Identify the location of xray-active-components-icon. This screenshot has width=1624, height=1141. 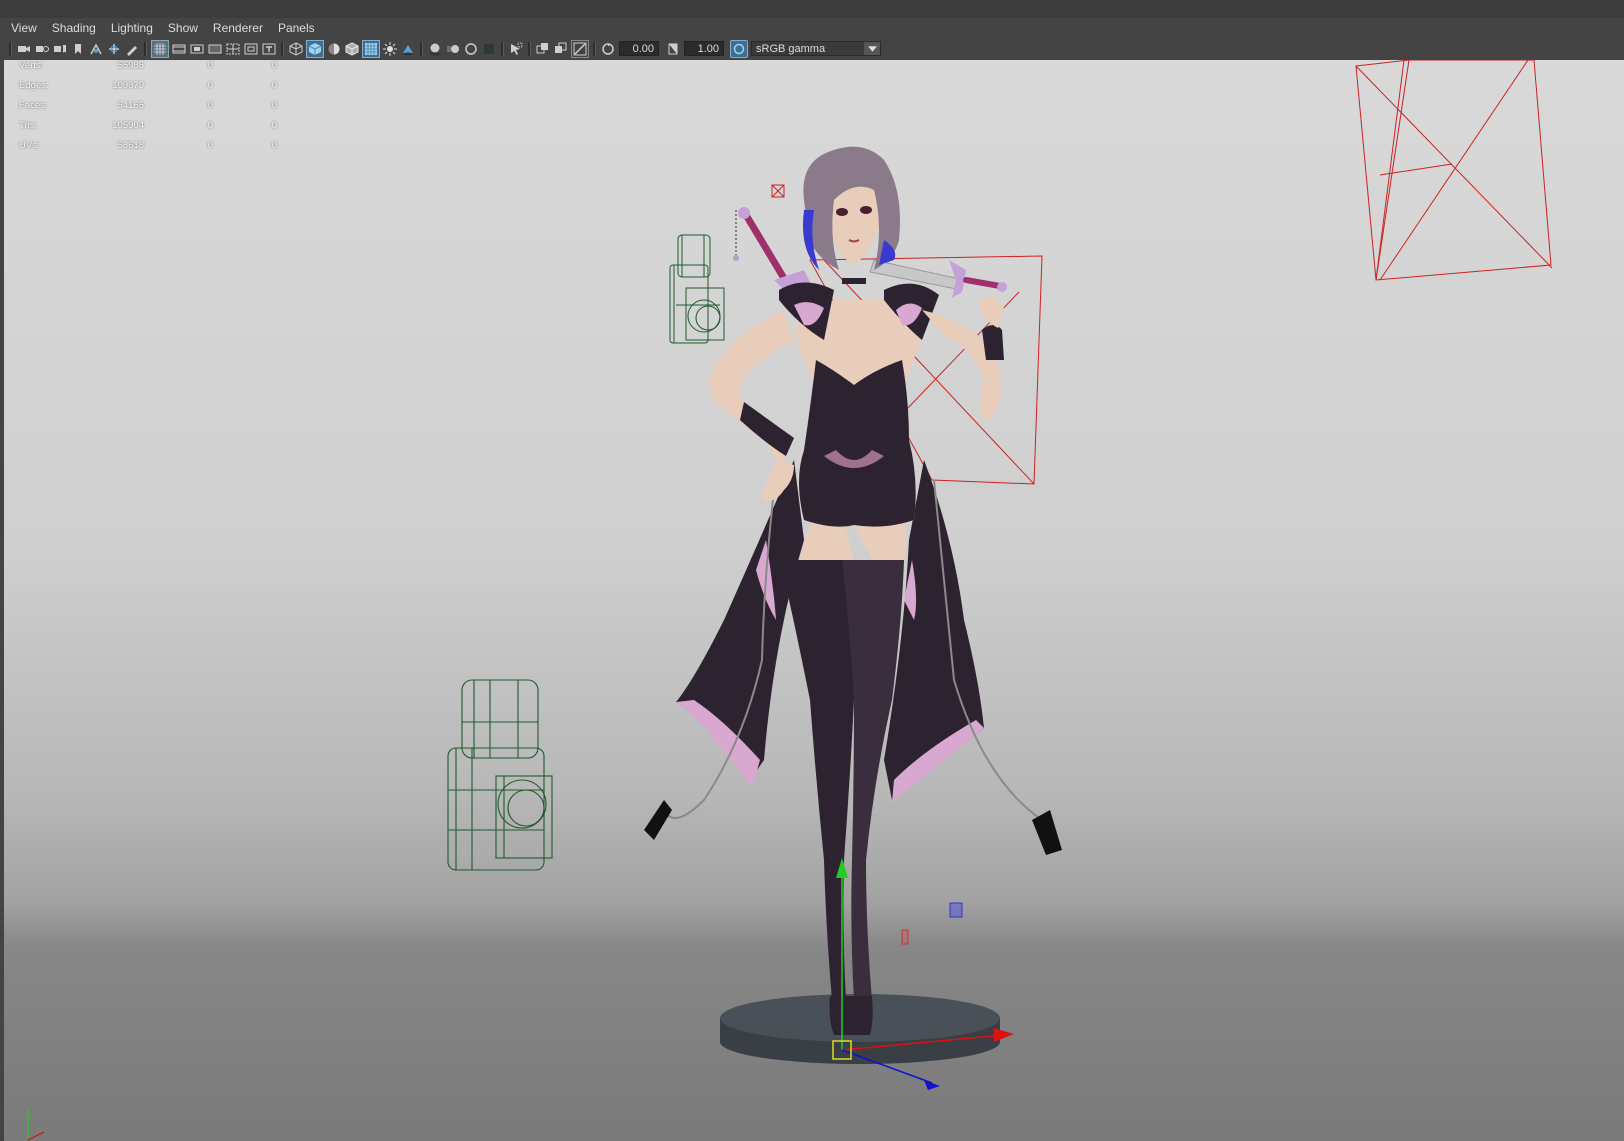
(561, 49).